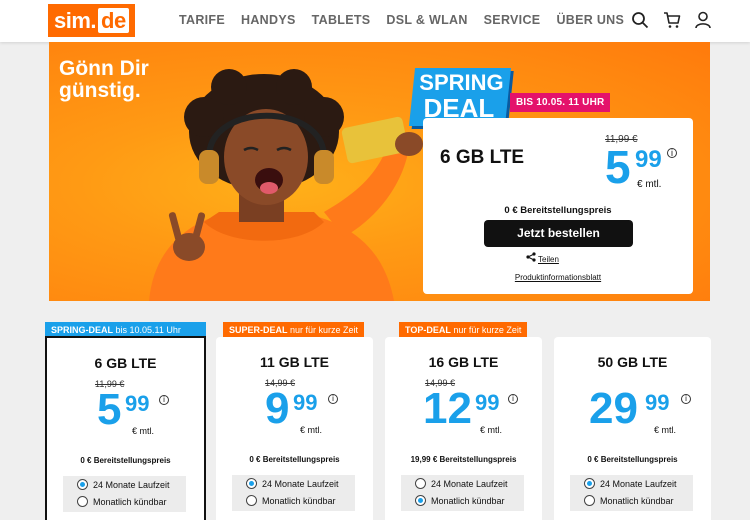  I want to click on card-price-euros: 5, so click(109, 409).